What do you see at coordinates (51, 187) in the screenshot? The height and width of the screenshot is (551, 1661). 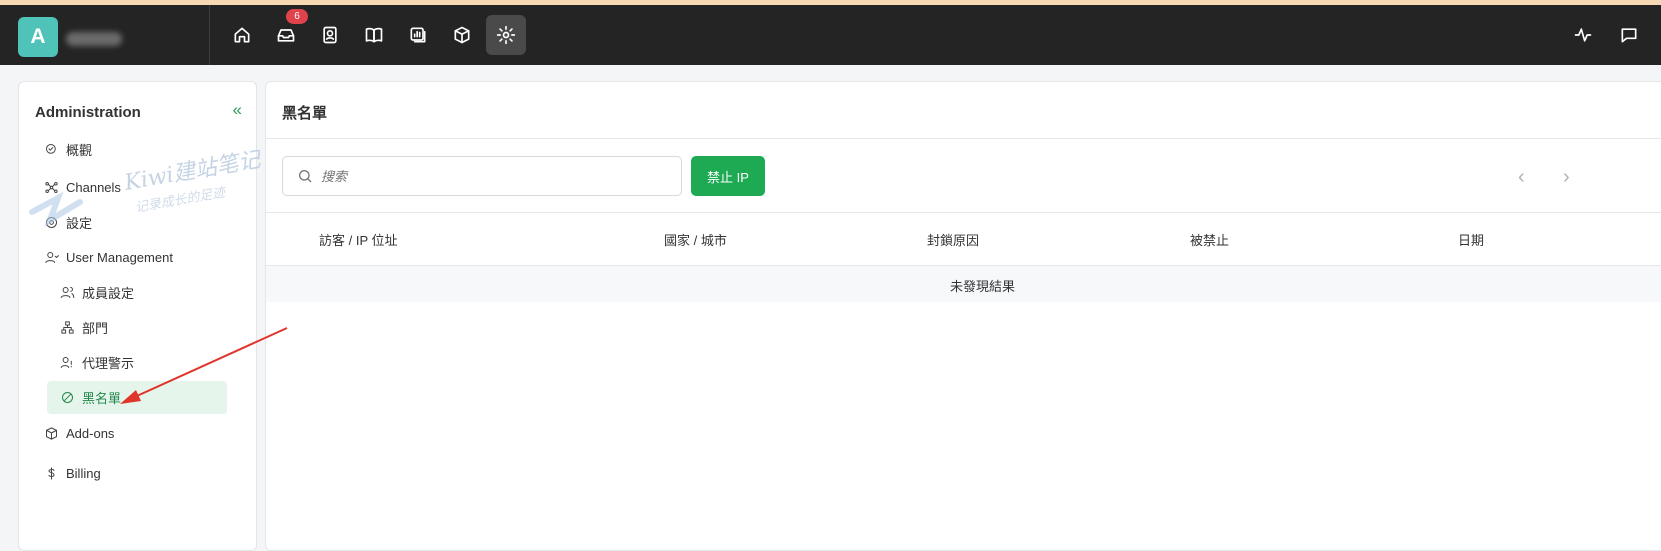 I see `channels-icon` at bounding box center [51, 187].